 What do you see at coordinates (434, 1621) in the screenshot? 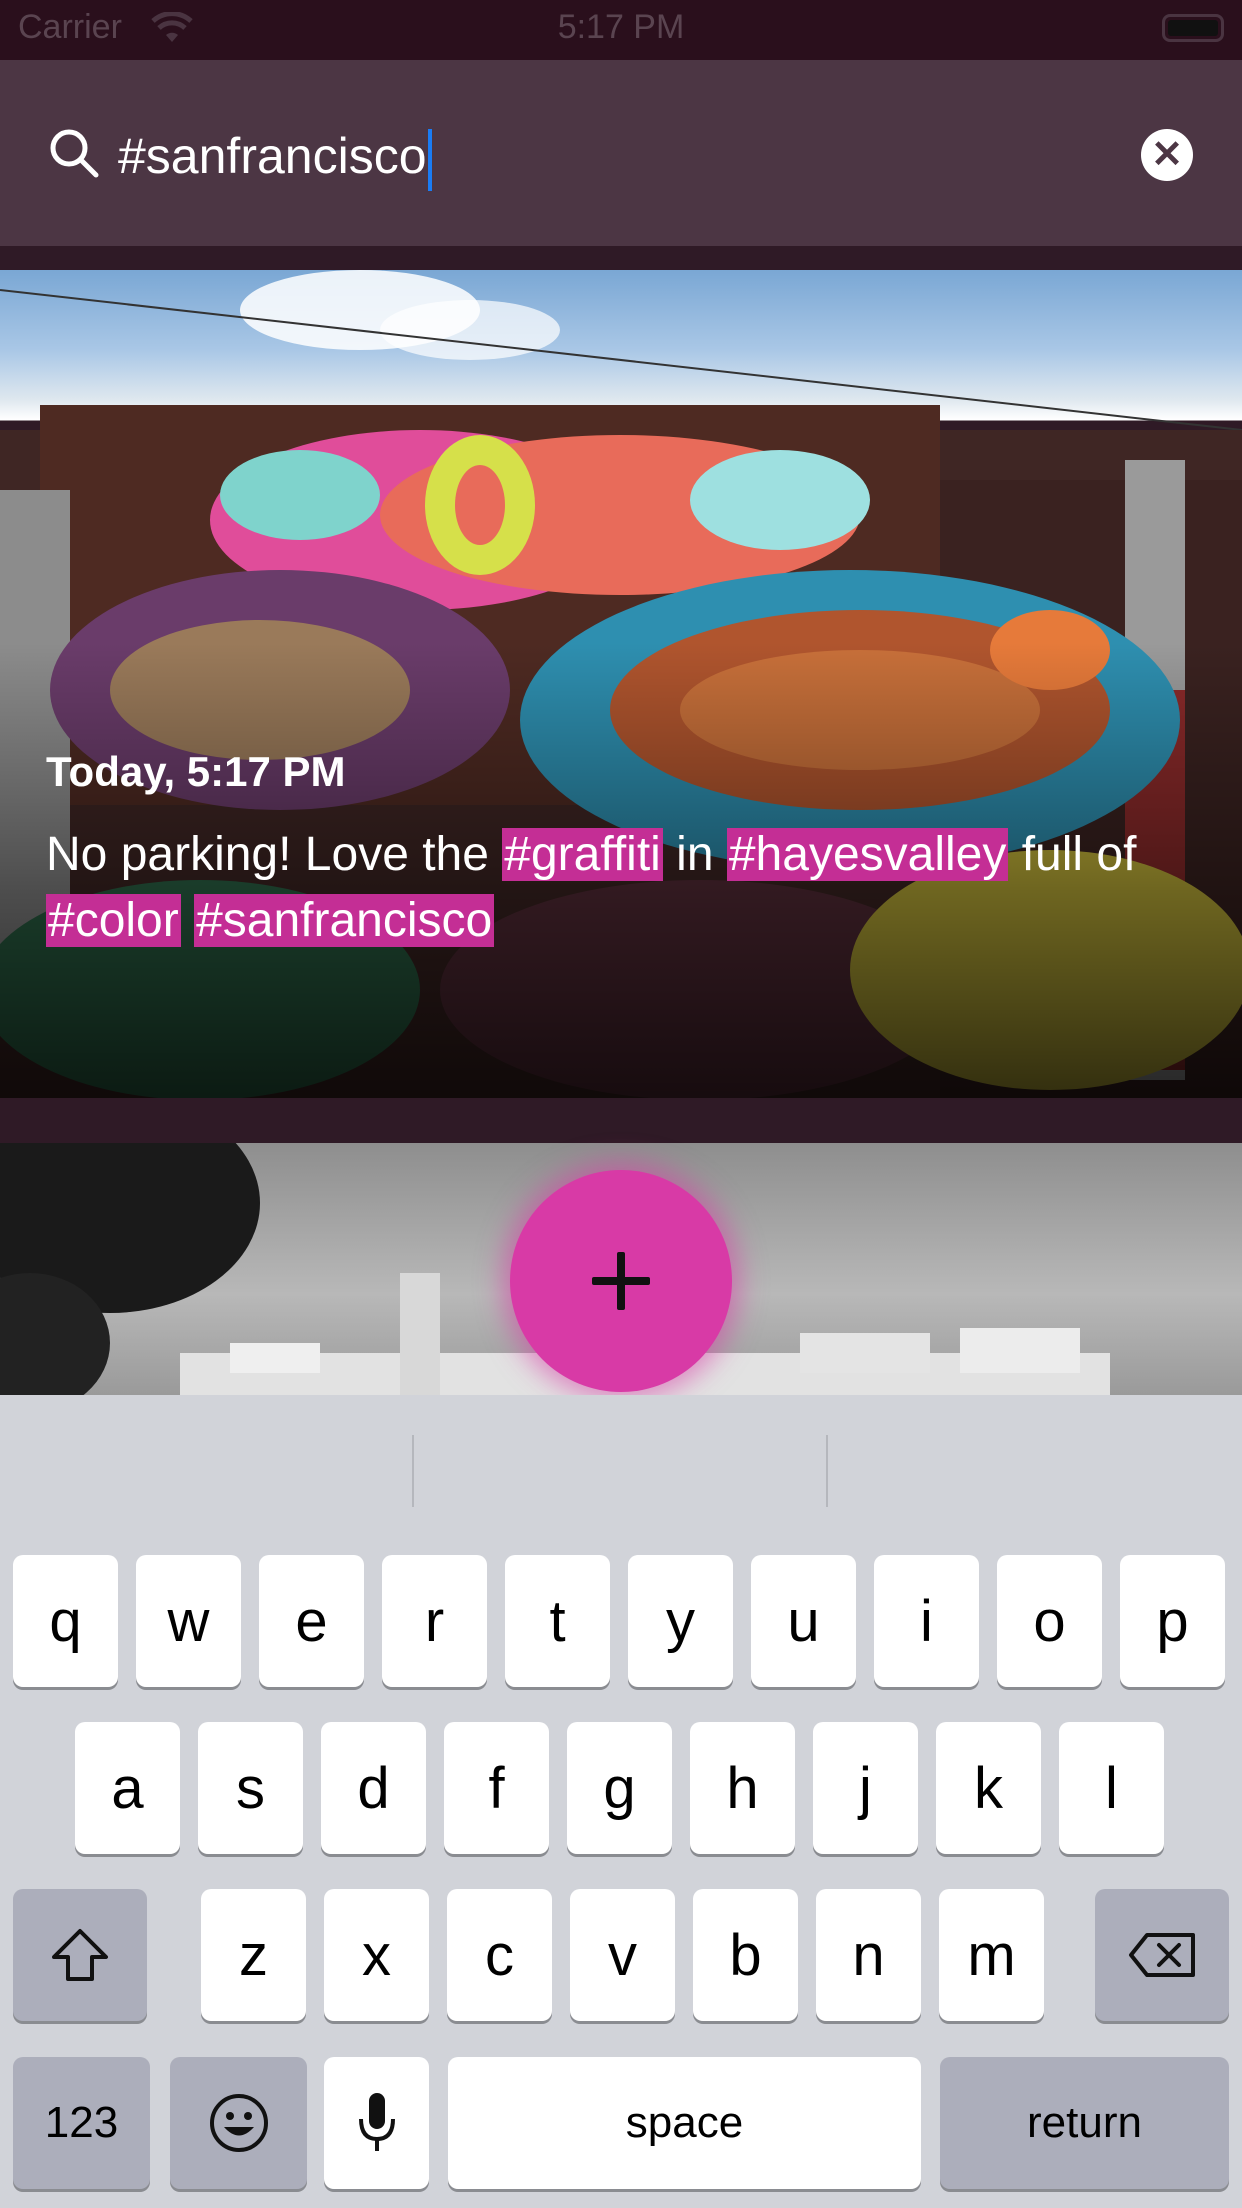
I see `key-r: r` at bounding box center [434, 1621].